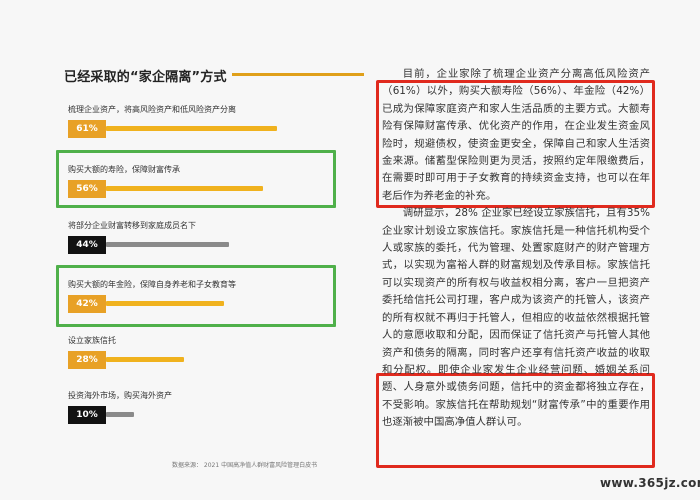 Image resolution: width=700 pixels, height=500 pixels. I want to click on percent-box: 28%, so click(87, 360).